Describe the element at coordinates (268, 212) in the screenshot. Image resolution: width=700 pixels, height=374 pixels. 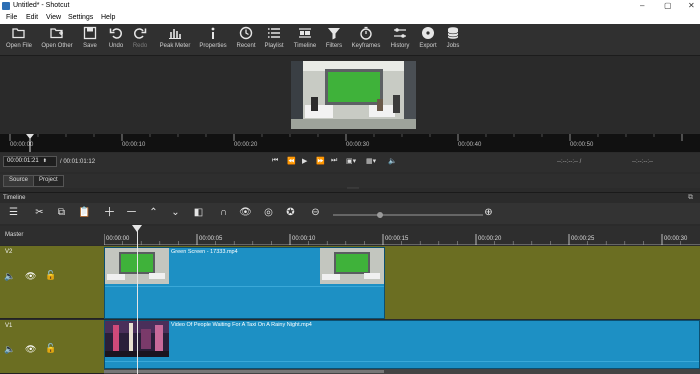
I see `ripple-icon: ◎` at that location.